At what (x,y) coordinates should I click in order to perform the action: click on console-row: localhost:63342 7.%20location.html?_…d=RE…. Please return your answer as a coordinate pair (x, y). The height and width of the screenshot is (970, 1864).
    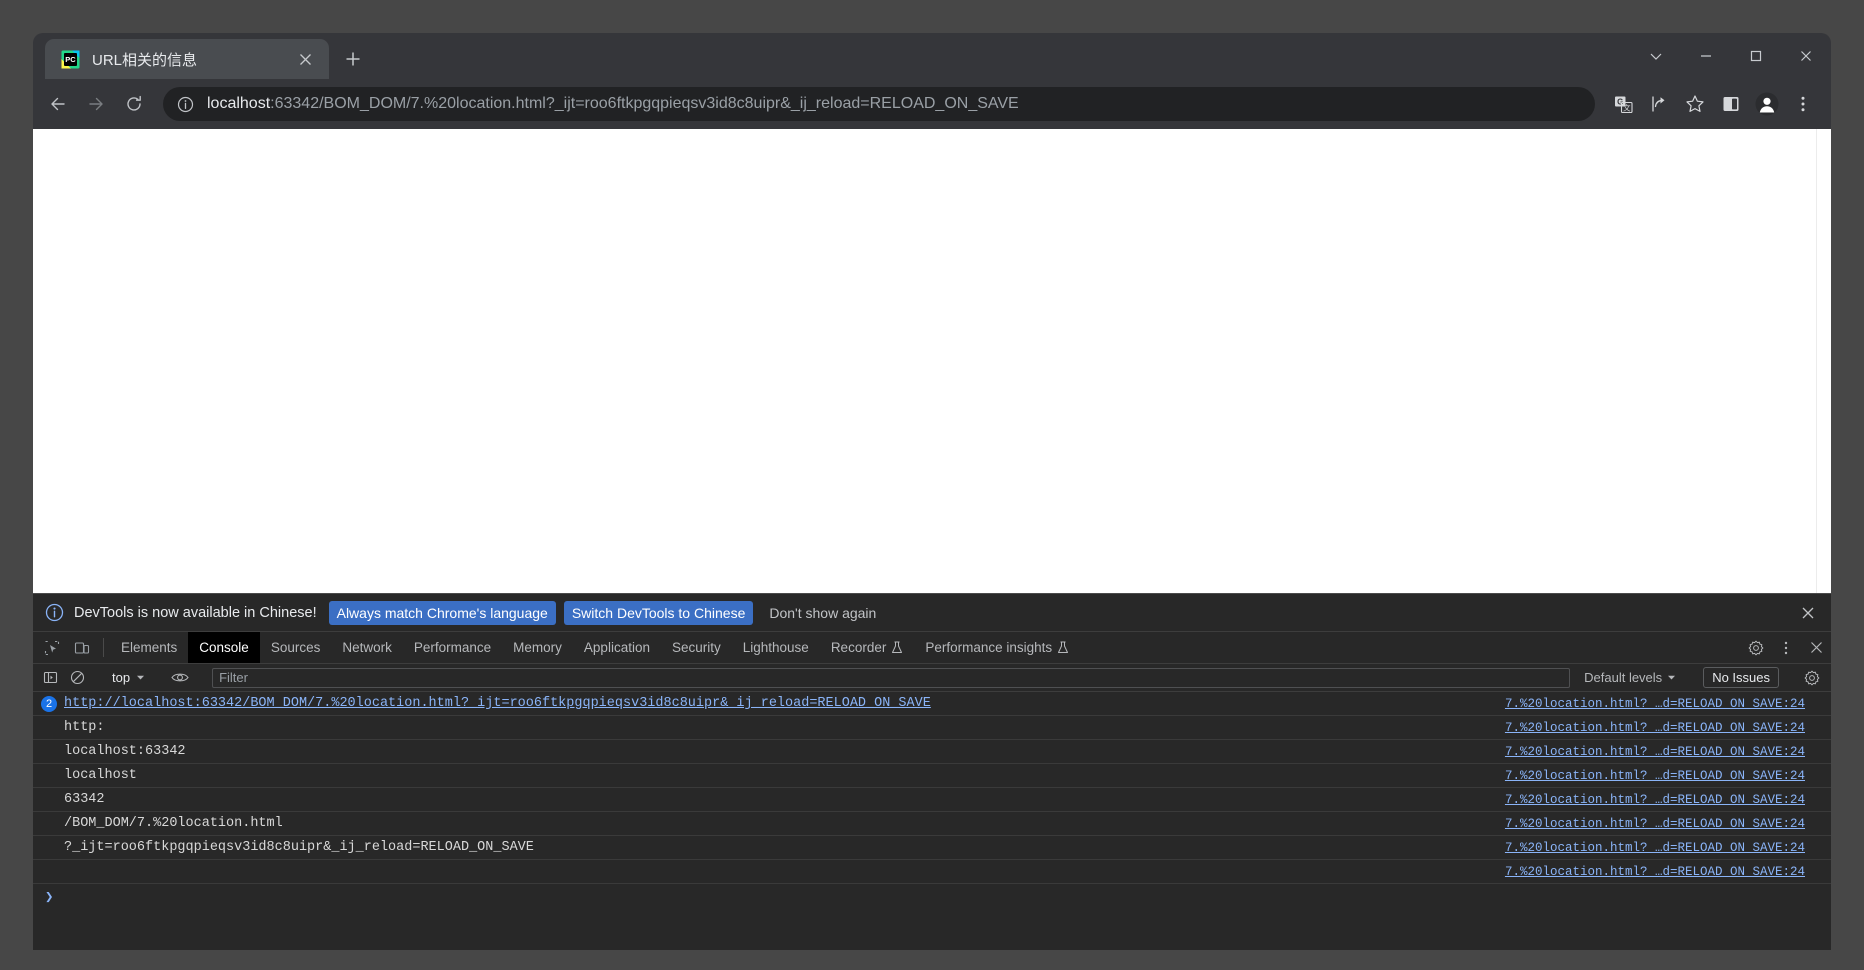
    Looking at the image, I should click on (932, 752).